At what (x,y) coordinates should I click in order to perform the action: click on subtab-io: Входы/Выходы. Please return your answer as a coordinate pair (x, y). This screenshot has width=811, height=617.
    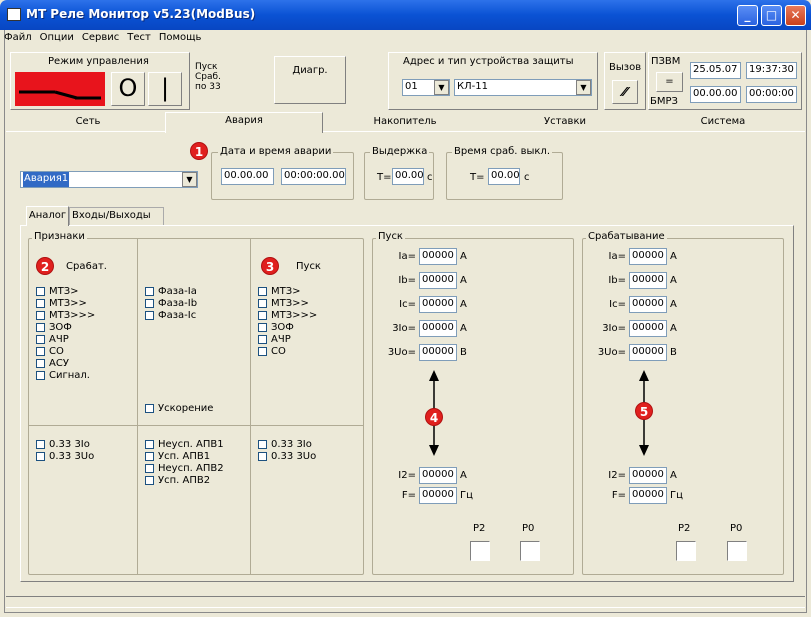
    Looking at the image, I should click on (111, 215).